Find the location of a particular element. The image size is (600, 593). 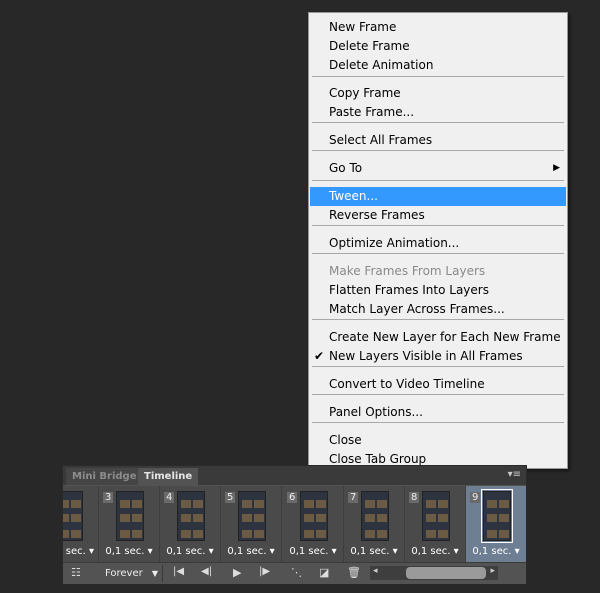

menu-item: Close is located at coordinates (438, 440).